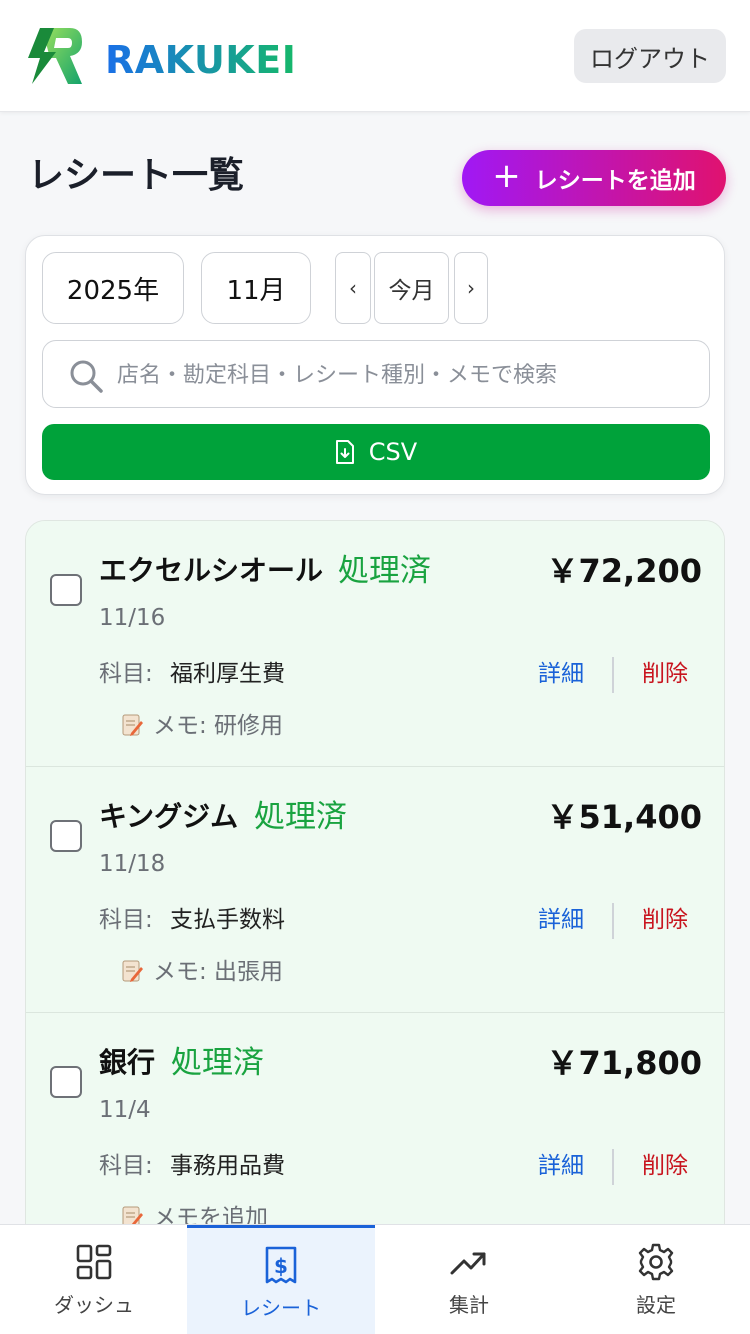 This screenshot has height=1334, width=750. I want to click on this-month-button: 今月, so click(411, 288).